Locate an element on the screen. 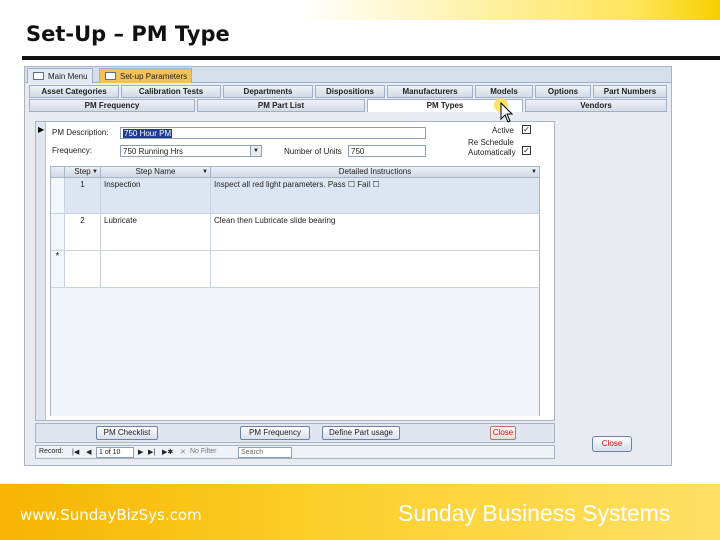  header-instructions-label: Detailed Instructions is located at coordinates (375, 171).